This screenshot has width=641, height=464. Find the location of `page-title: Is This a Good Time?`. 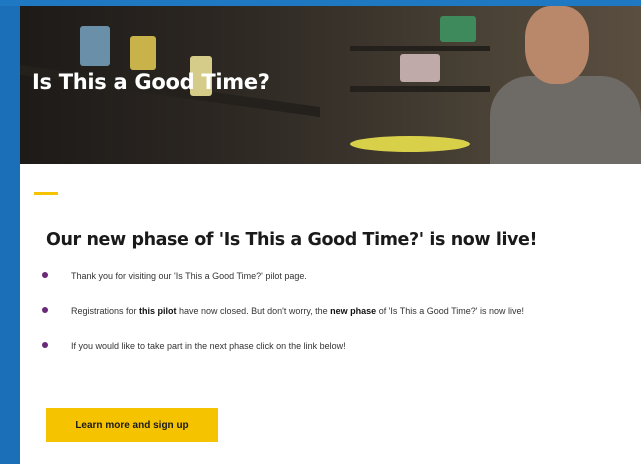

page-title: Is This a Good Time? is located at coordinates (151, 82).